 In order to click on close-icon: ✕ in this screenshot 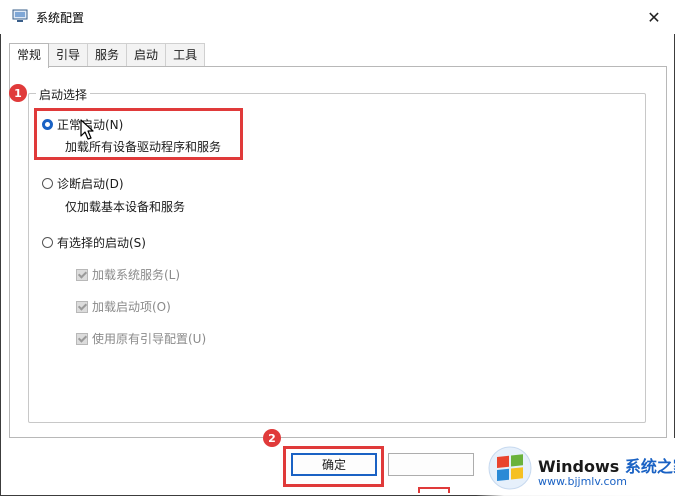, I will do `click(654, 17)`.